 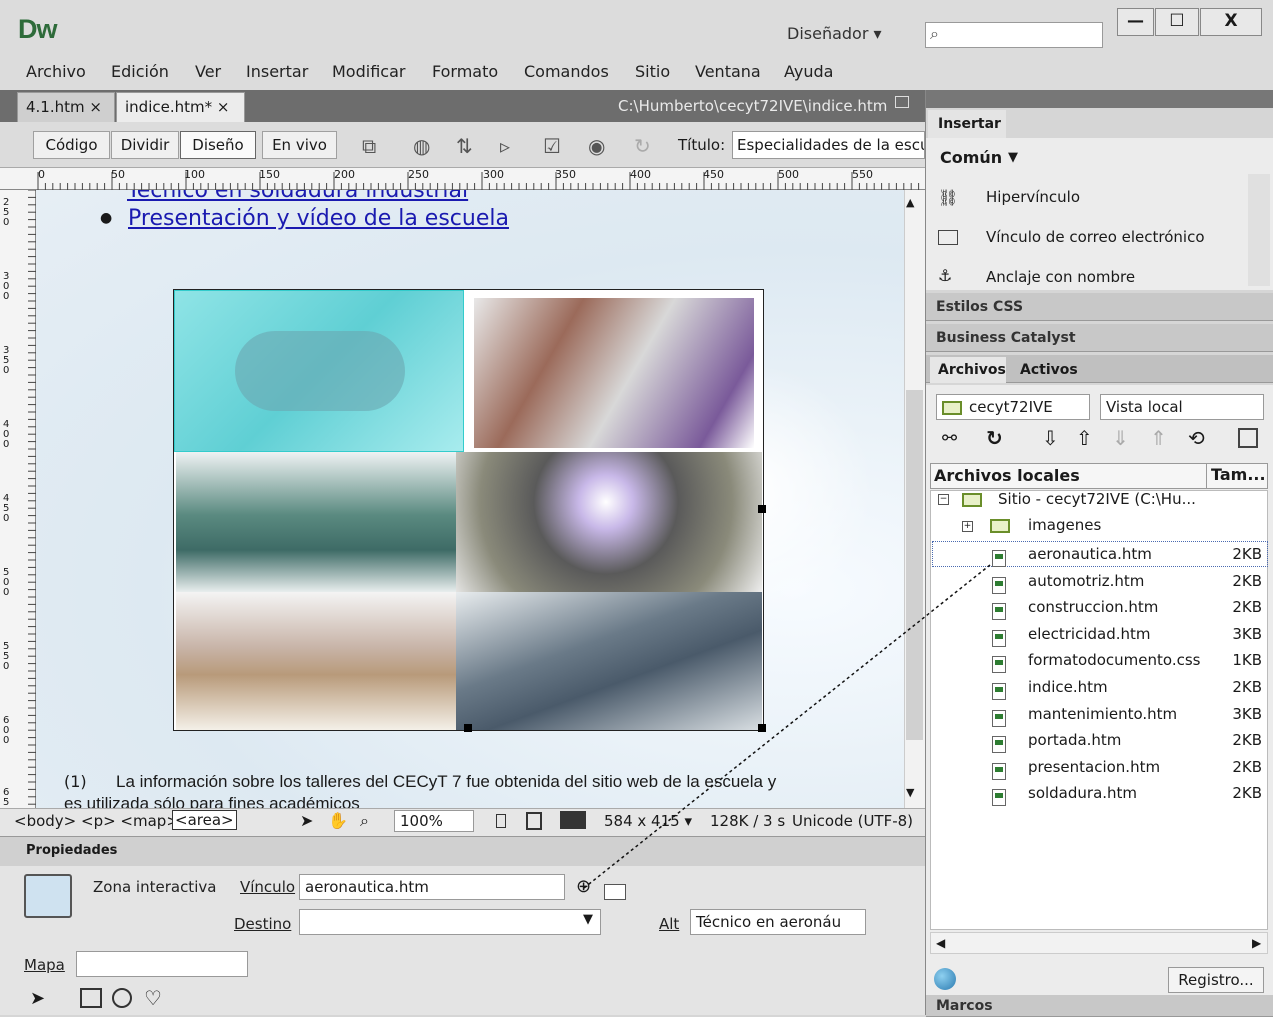 I want to click on link-drag-line, so click(x=787, y=726).